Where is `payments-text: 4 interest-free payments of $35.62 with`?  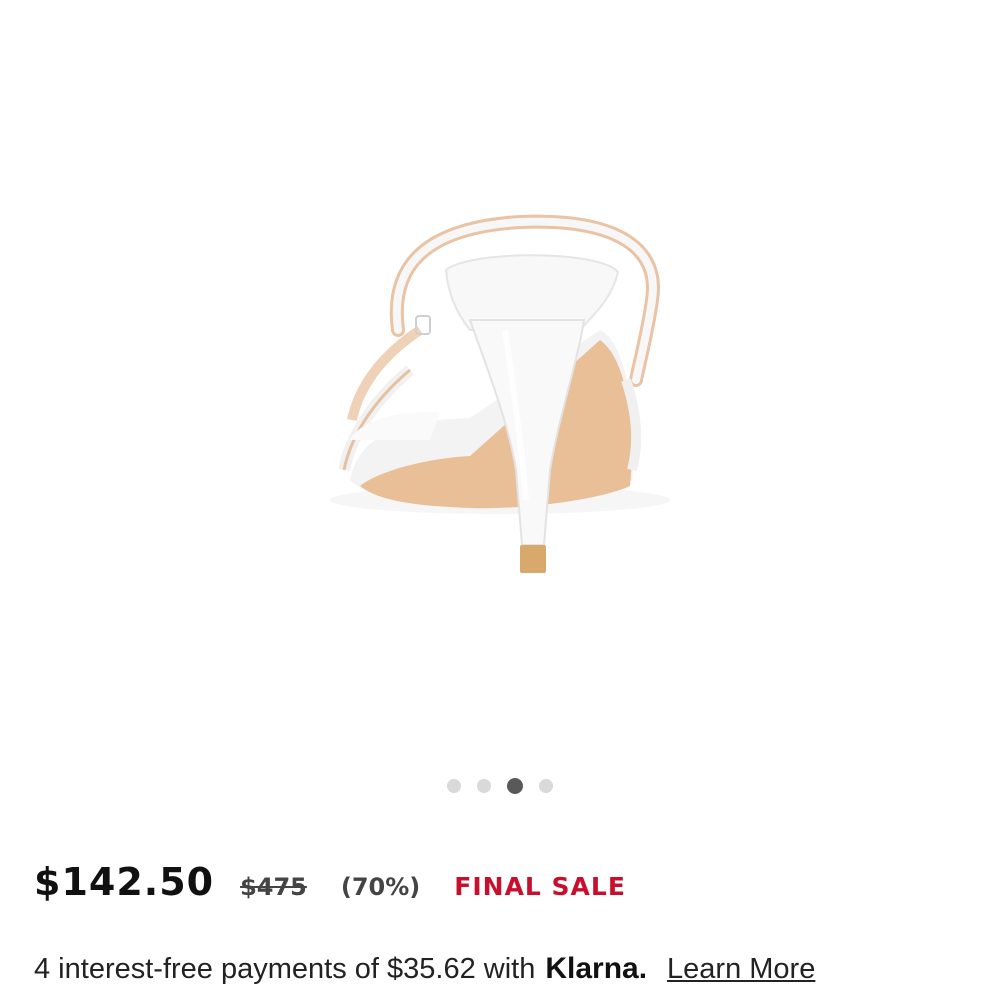
payments-text: 4 interest-free payments of $35.62 with is located at coordinates (285, 969).